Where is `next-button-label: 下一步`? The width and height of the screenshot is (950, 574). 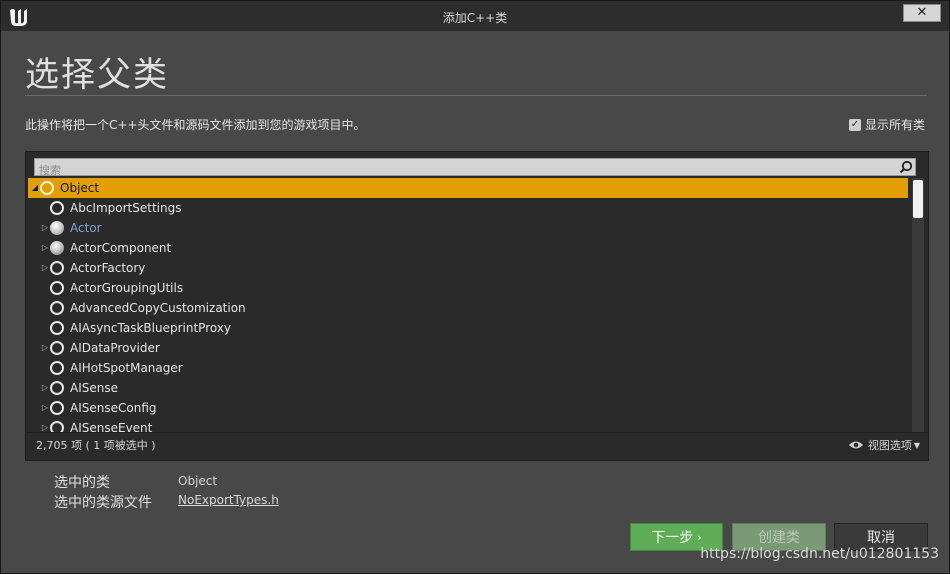 next-button-label: 下一步 is located at coordinates (672, 538).